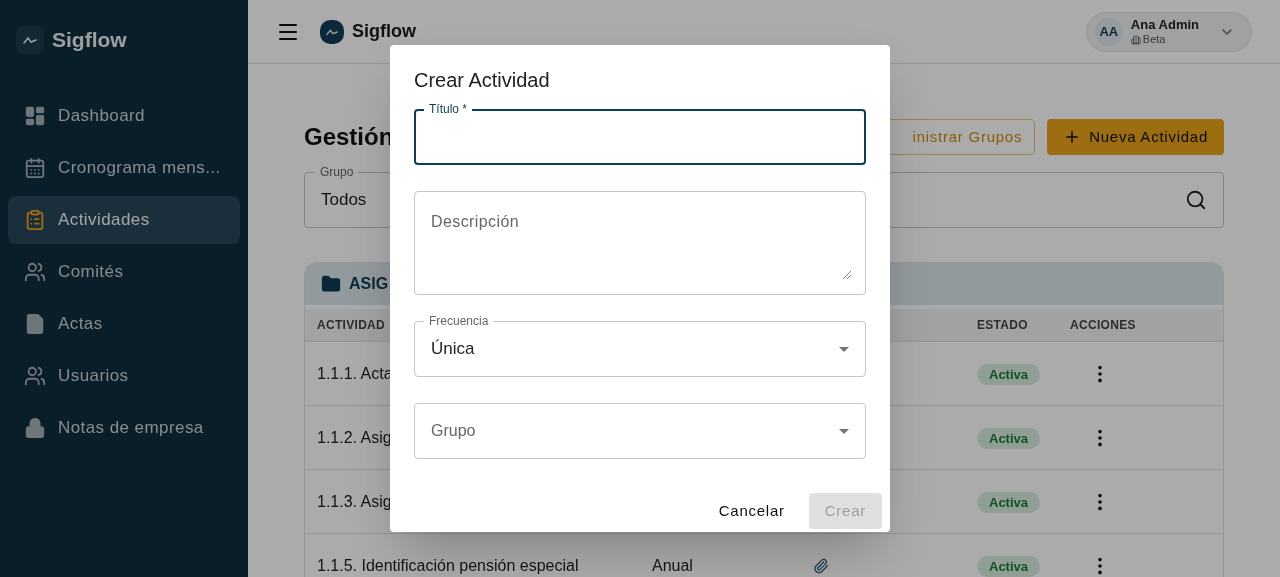 The height and width of the screenshot is (577, 1280). I want to click on select-field: Grupo, so click(640, 431).